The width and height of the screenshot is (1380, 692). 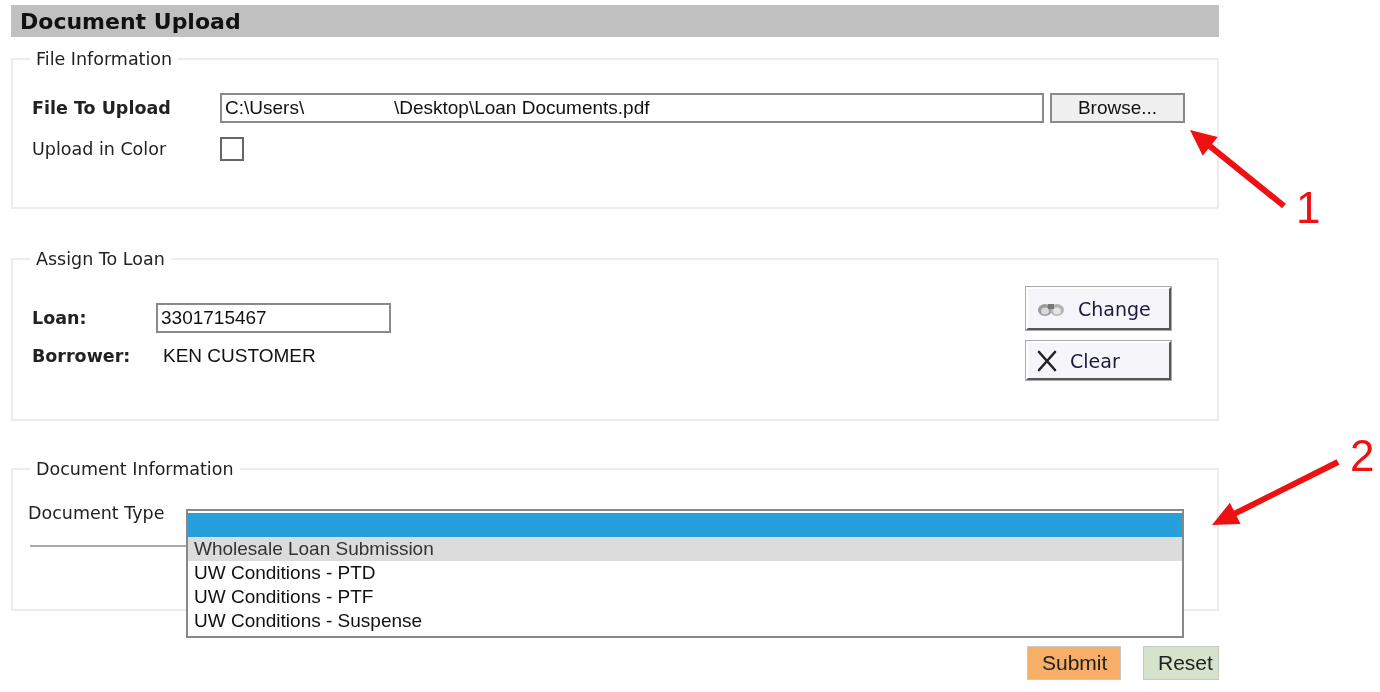 I want to click on dropdown-list: Wholesale Loan Submission UW Conditions - PTD UW Conditions - PTF UW Conditions - Suspense, so click(x=685, y=573).